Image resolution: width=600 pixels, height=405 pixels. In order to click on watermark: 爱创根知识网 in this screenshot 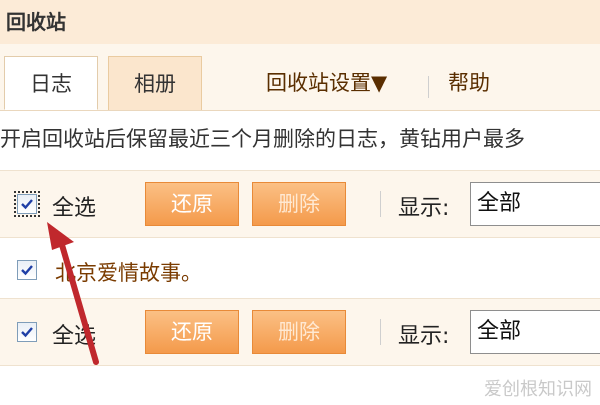, I will do `click(538, 389)`.